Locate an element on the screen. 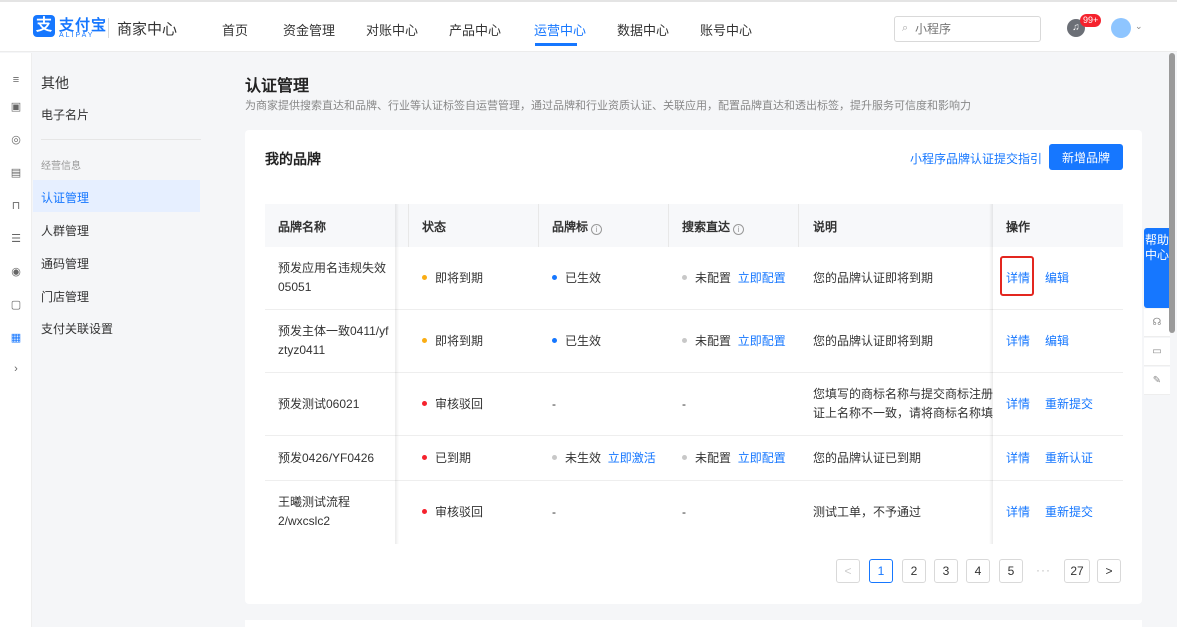  search-direct-cell: 未配置 立即配置 is located at coordinates (734, 458).